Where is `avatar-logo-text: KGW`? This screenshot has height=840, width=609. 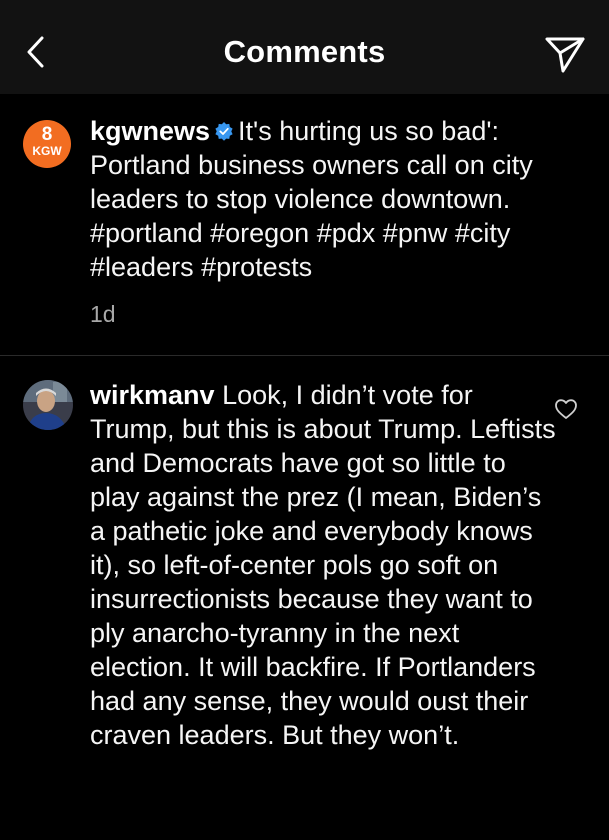 avatar-logo-text: KGW is located at coordinates (47, 151).